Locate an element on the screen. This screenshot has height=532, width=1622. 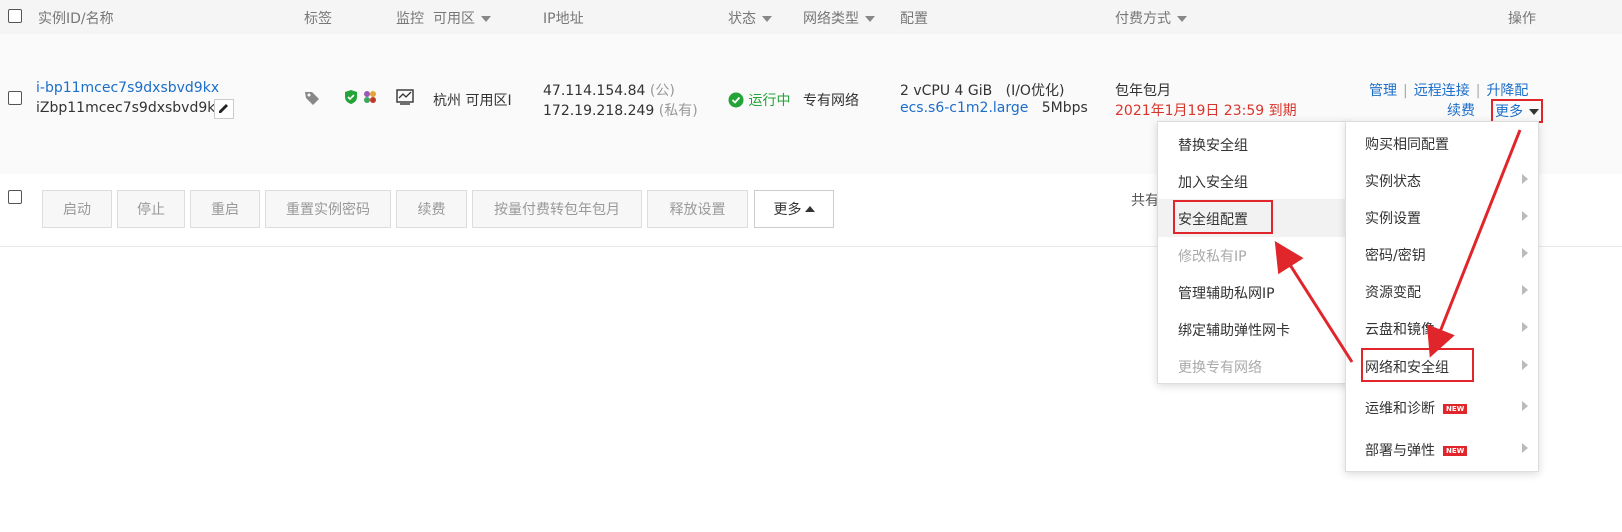
arrow-to-network-menu is located at coordinates (1474, 243).